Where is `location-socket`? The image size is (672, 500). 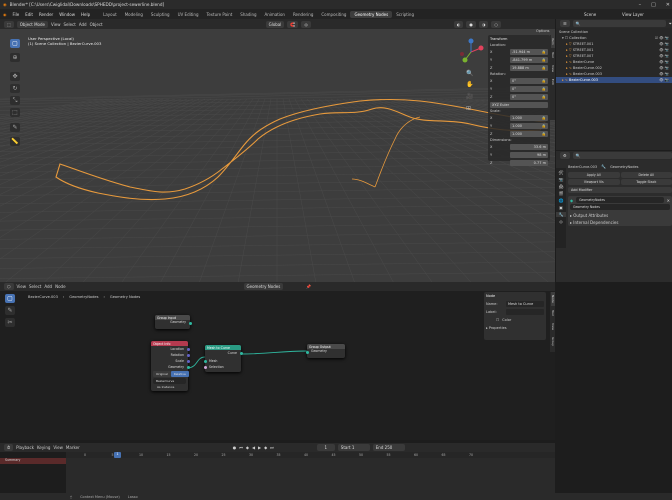
location-socket is located at coordinates (188, 349).